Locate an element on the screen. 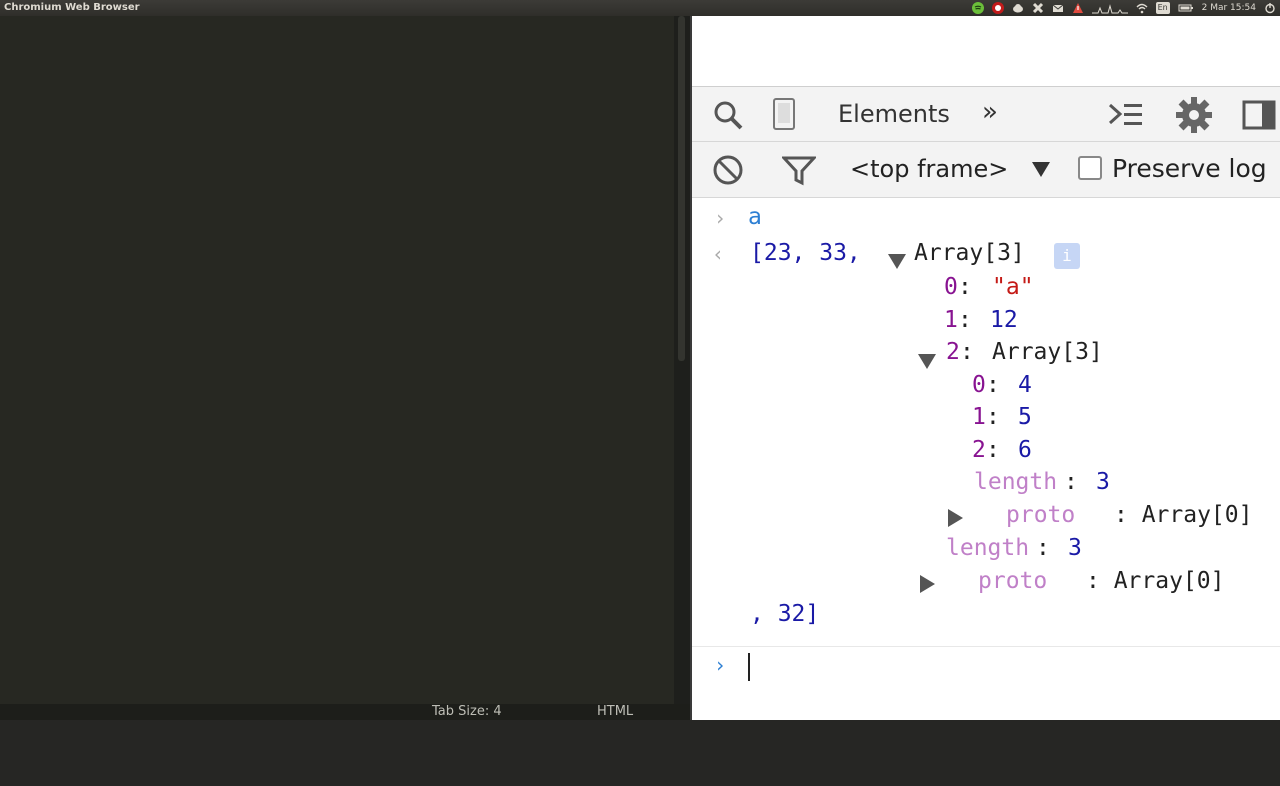 The width and height of the screenshot is (1280, 786). sub-key-0: 0 is located at coordinates (979, 385).